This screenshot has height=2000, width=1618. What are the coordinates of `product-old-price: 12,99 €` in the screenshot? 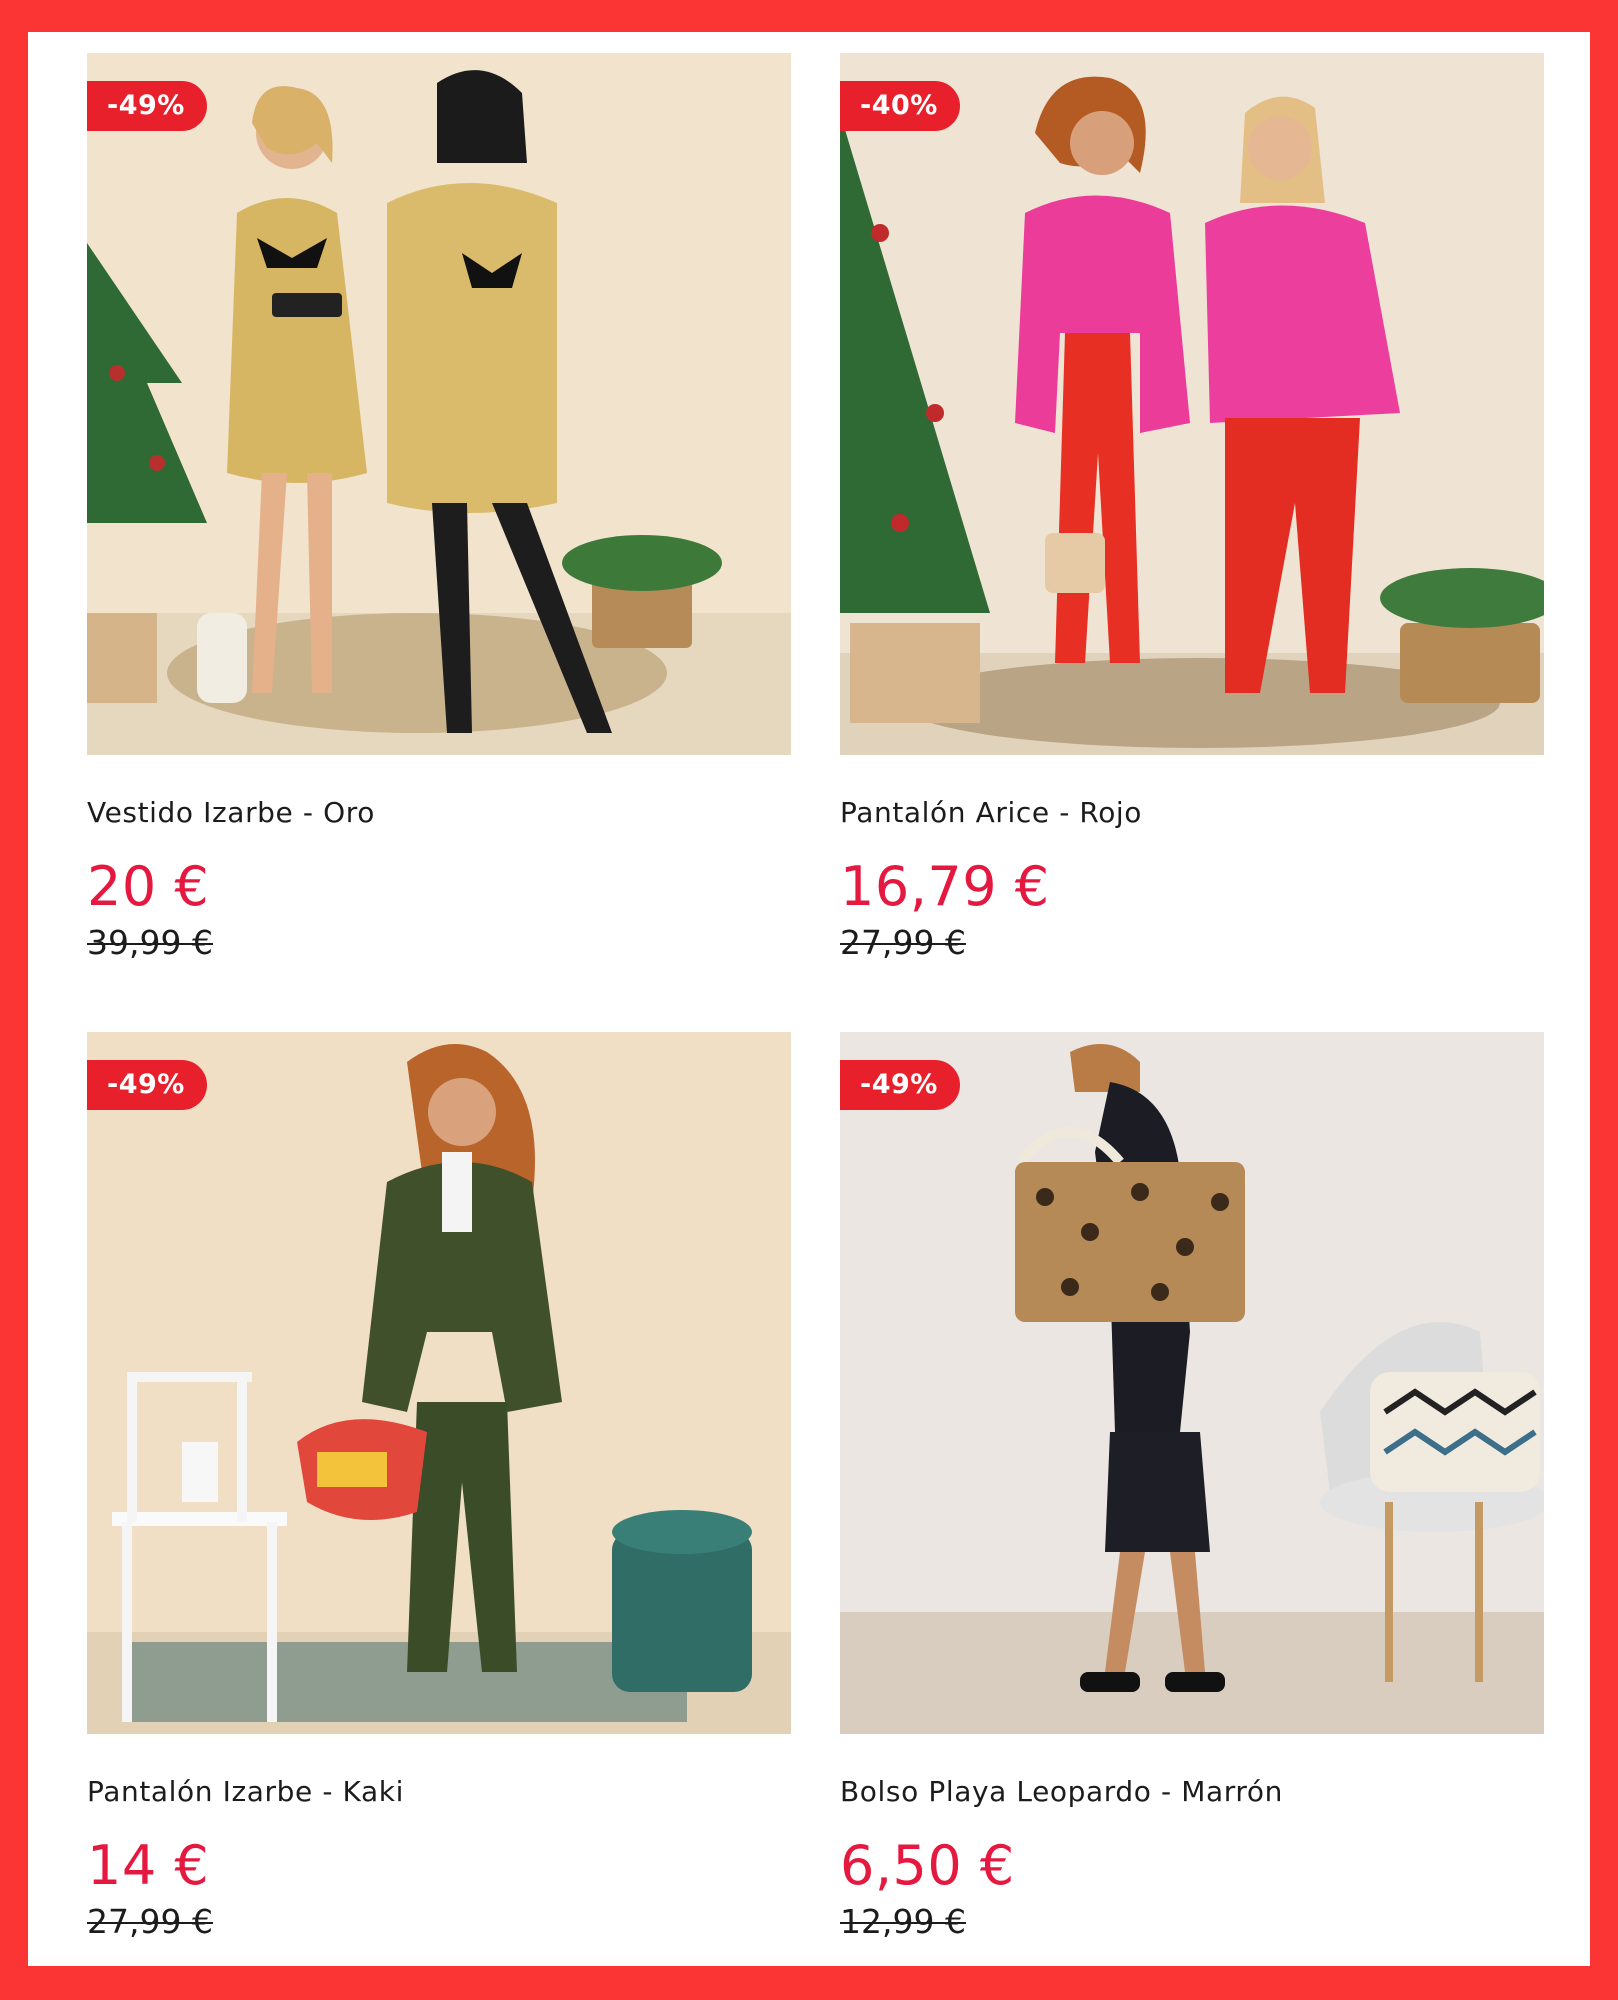 It's located at (903, 1921).